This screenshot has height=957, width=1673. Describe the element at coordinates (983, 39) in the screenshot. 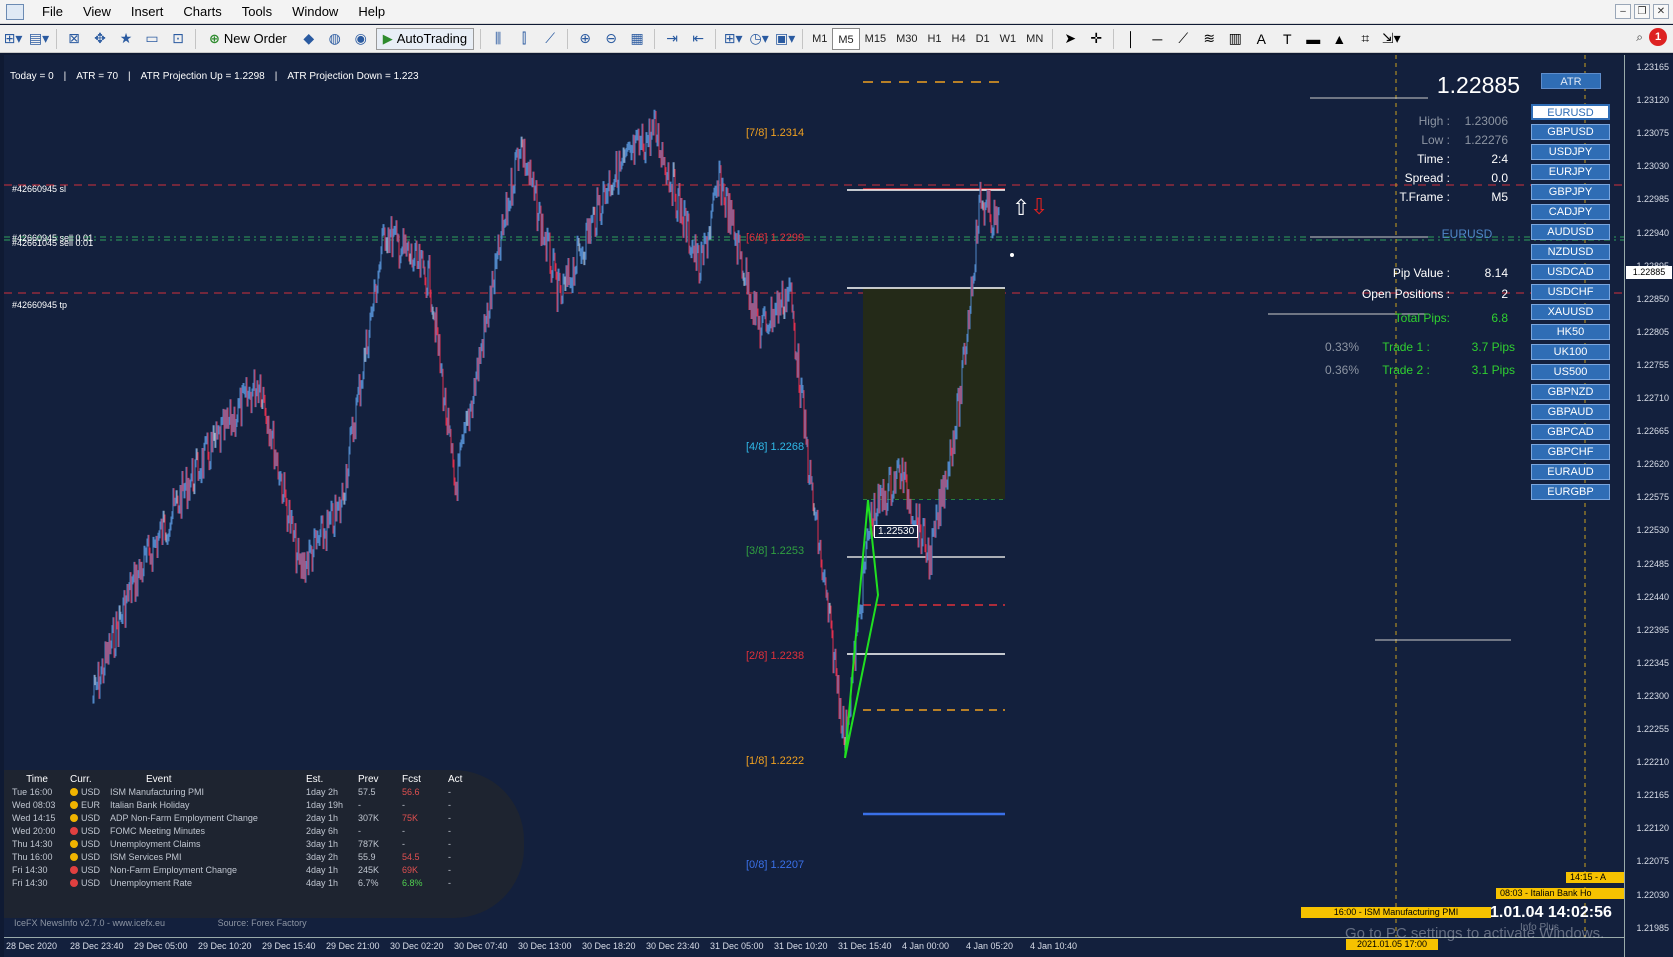

I see `timeframe-d1: D1` at that location.